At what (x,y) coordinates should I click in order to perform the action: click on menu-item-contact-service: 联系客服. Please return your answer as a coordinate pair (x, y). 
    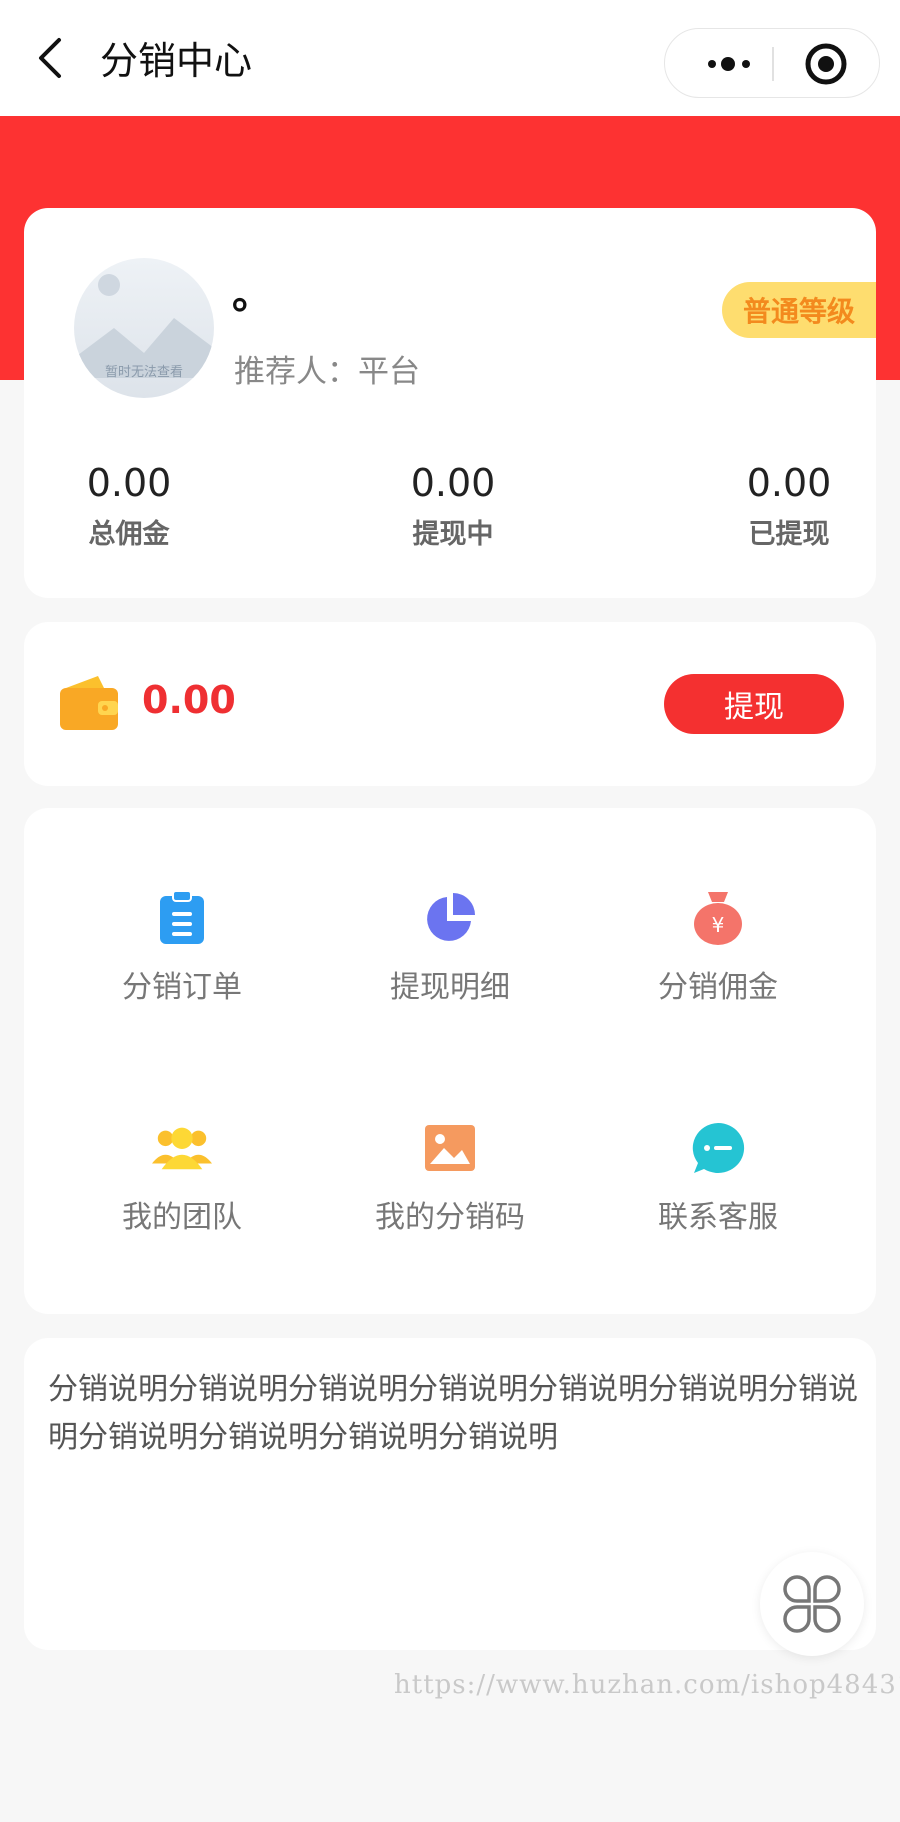
    Looking at the image, I should click on (718, 1203).